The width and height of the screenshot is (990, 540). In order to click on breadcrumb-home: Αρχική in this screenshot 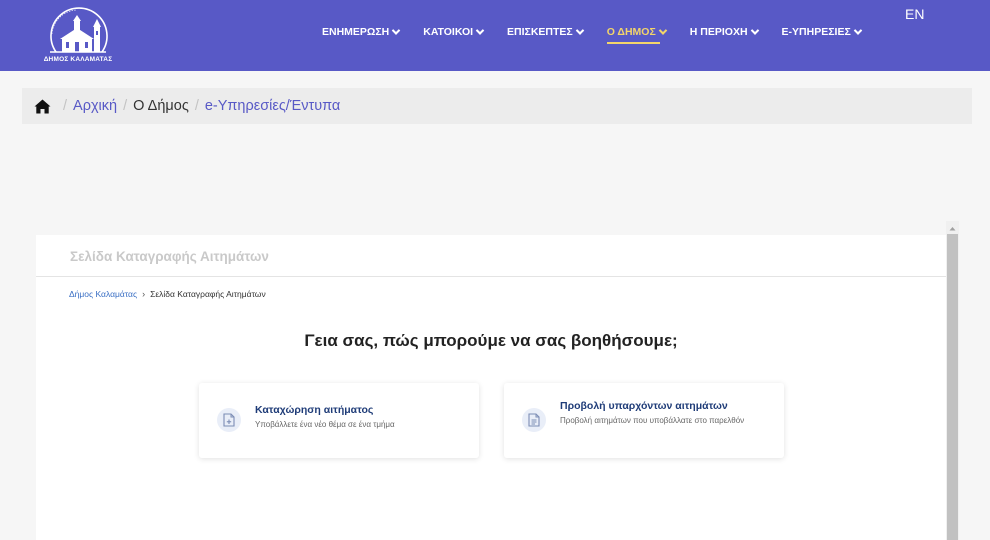, I will do `click(95, 106)`.